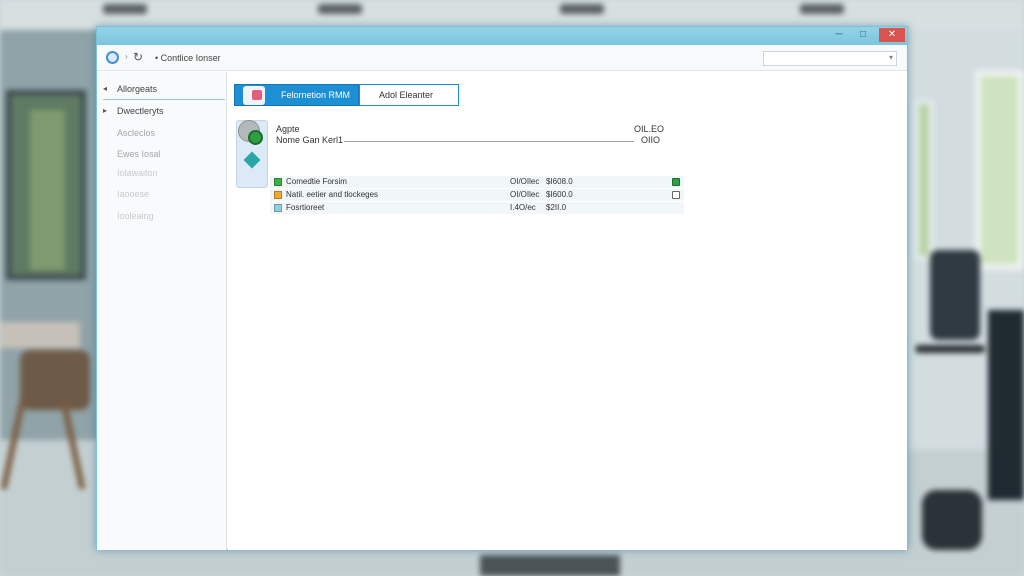 The width and height of the screenshot is (1024, 576). What do you see at coordinates (254, 95) in the screenshot?
I see `app-icon` at bounding box center [254, 95].